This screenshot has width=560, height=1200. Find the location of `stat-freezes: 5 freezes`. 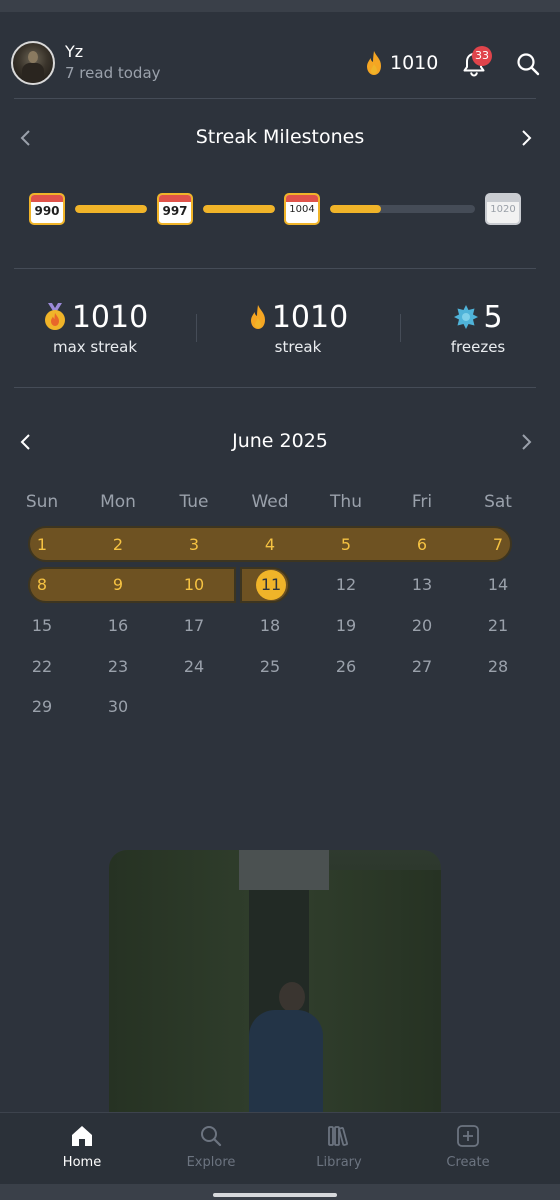

stat-freezes: 5 freezes is located at coordinates (474, 327).